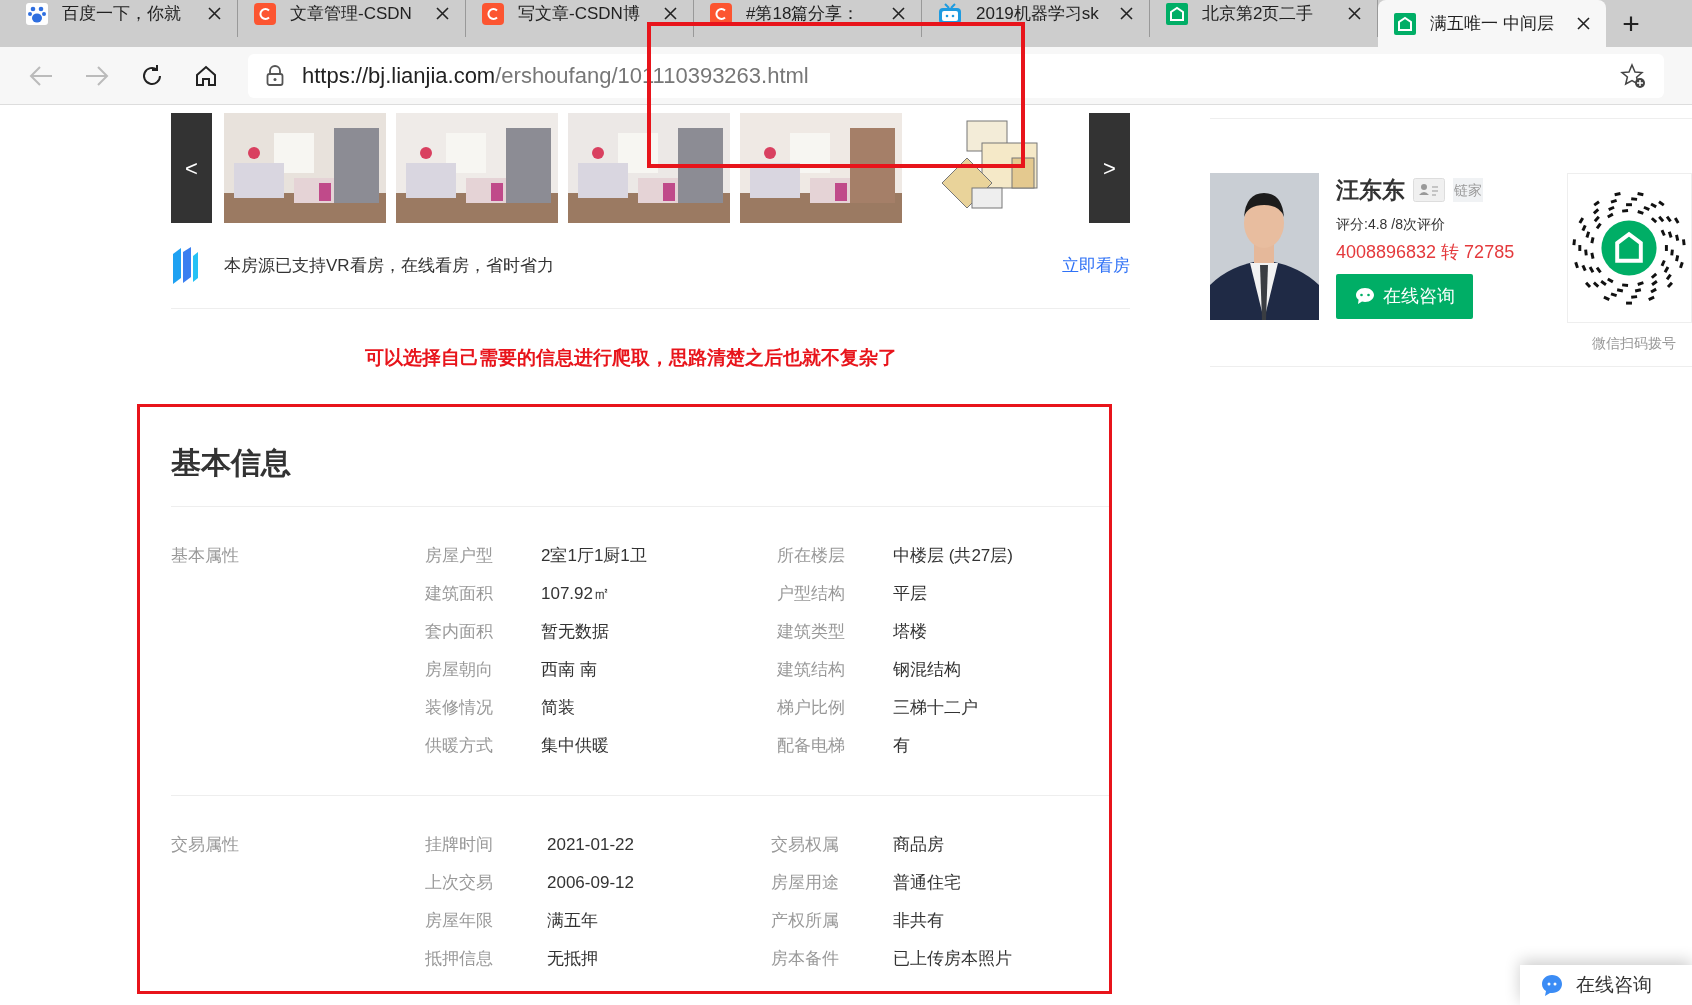  I want to click on tab-title: 百度一下，你就, so click(122, 13).